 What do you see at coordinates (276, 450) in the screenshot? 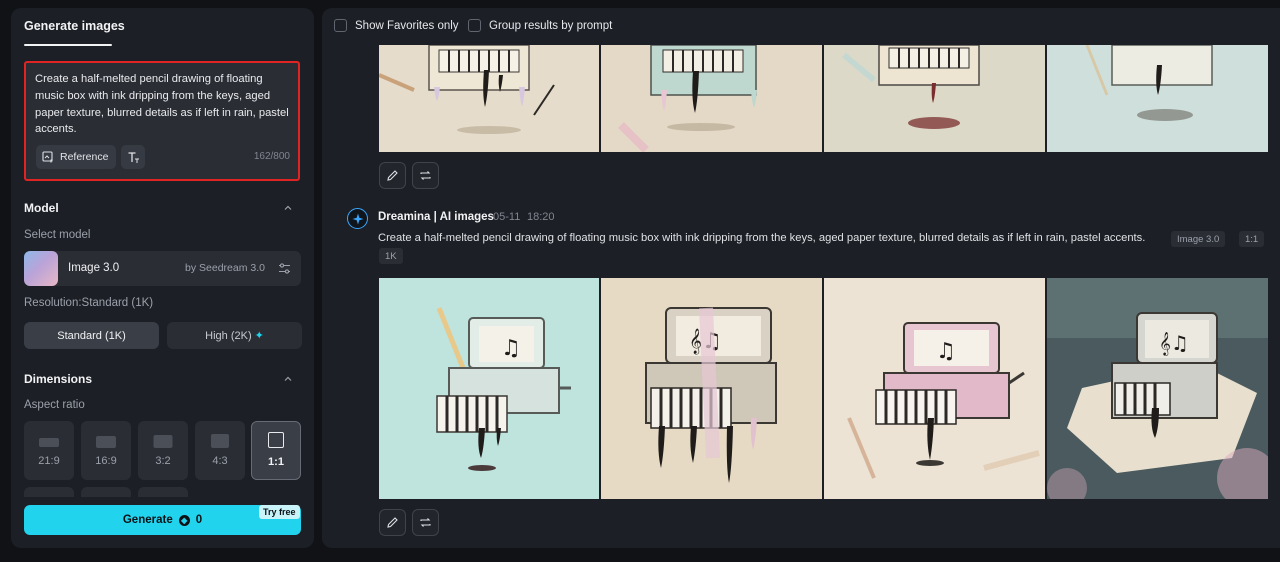
I see `ratio-option-1-1: 1:1` at bounding box center [276, 450].